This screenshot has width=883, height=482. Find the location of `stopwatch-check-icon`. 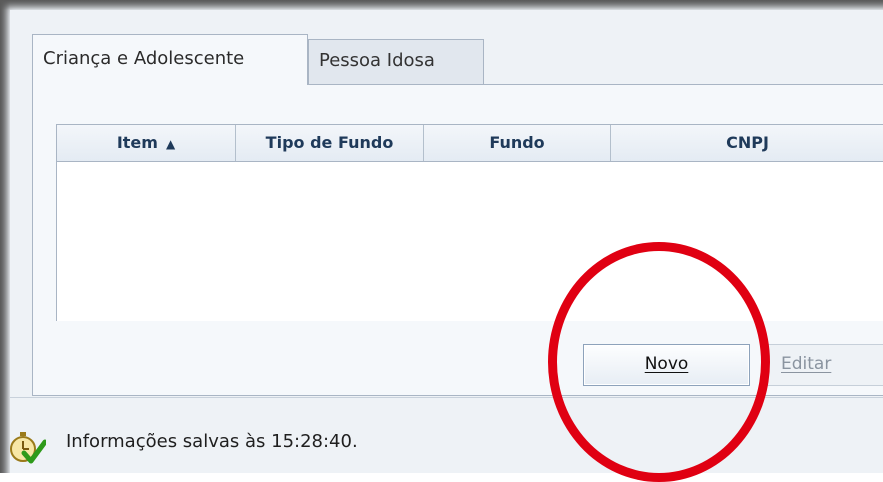

stopwatch-check-icon is located at coordinates (28, 448).